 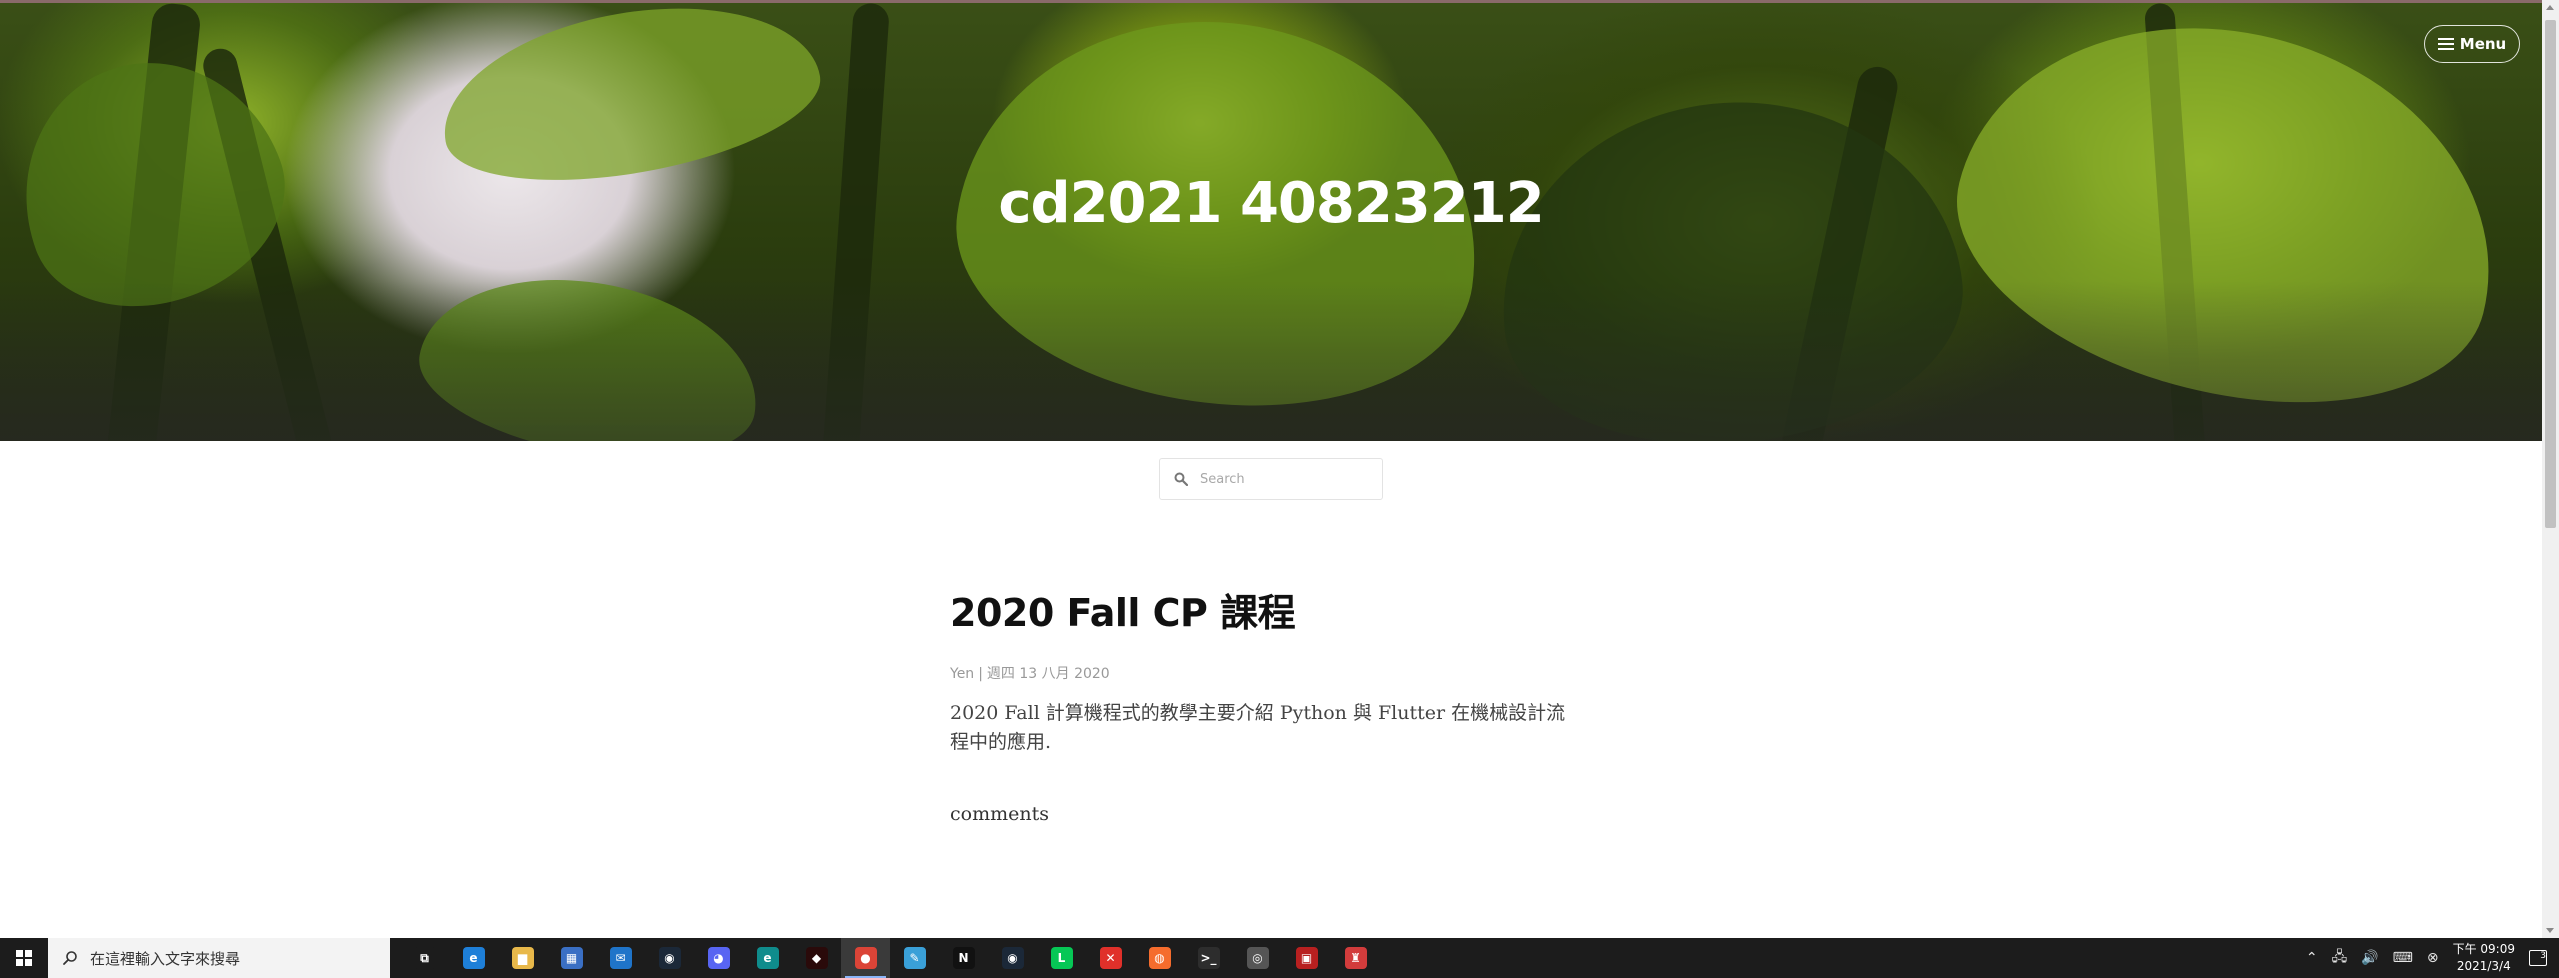 I want to click on taskbar-app-chrome: ●, so click(x=865, y=958).